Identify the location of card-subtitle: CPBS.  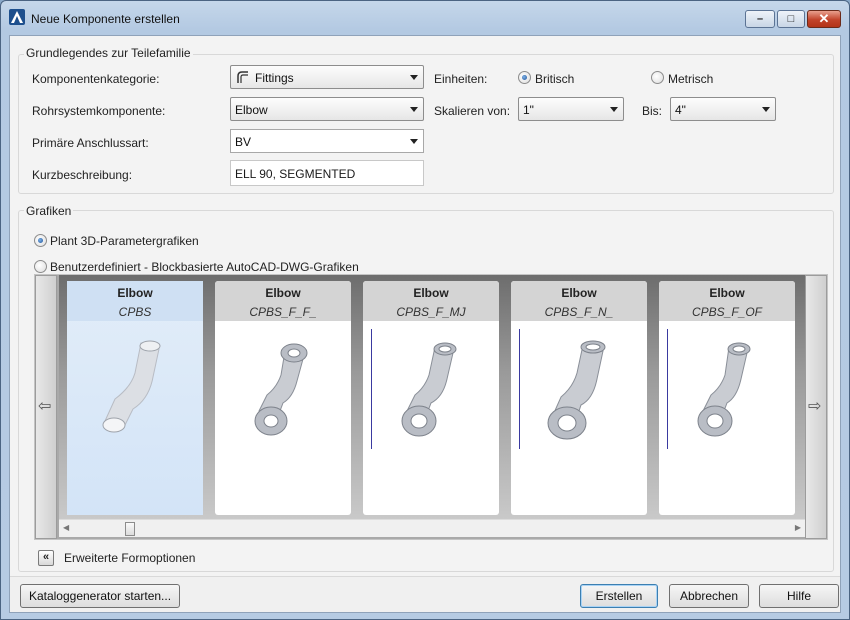
(135, 312).